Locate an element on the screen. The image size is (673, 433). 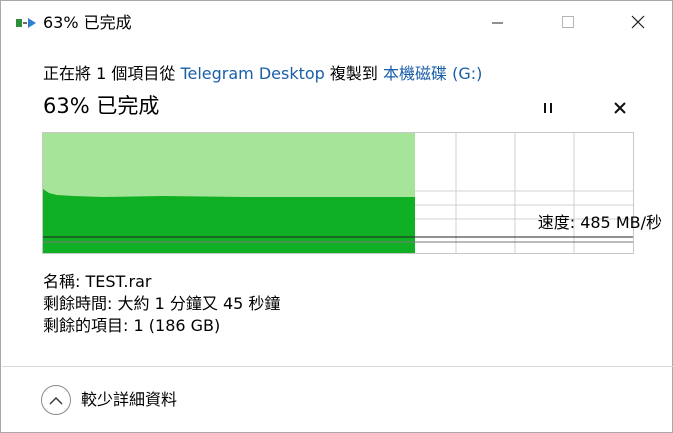
maximize-icon is located at coordinates (568, 23).